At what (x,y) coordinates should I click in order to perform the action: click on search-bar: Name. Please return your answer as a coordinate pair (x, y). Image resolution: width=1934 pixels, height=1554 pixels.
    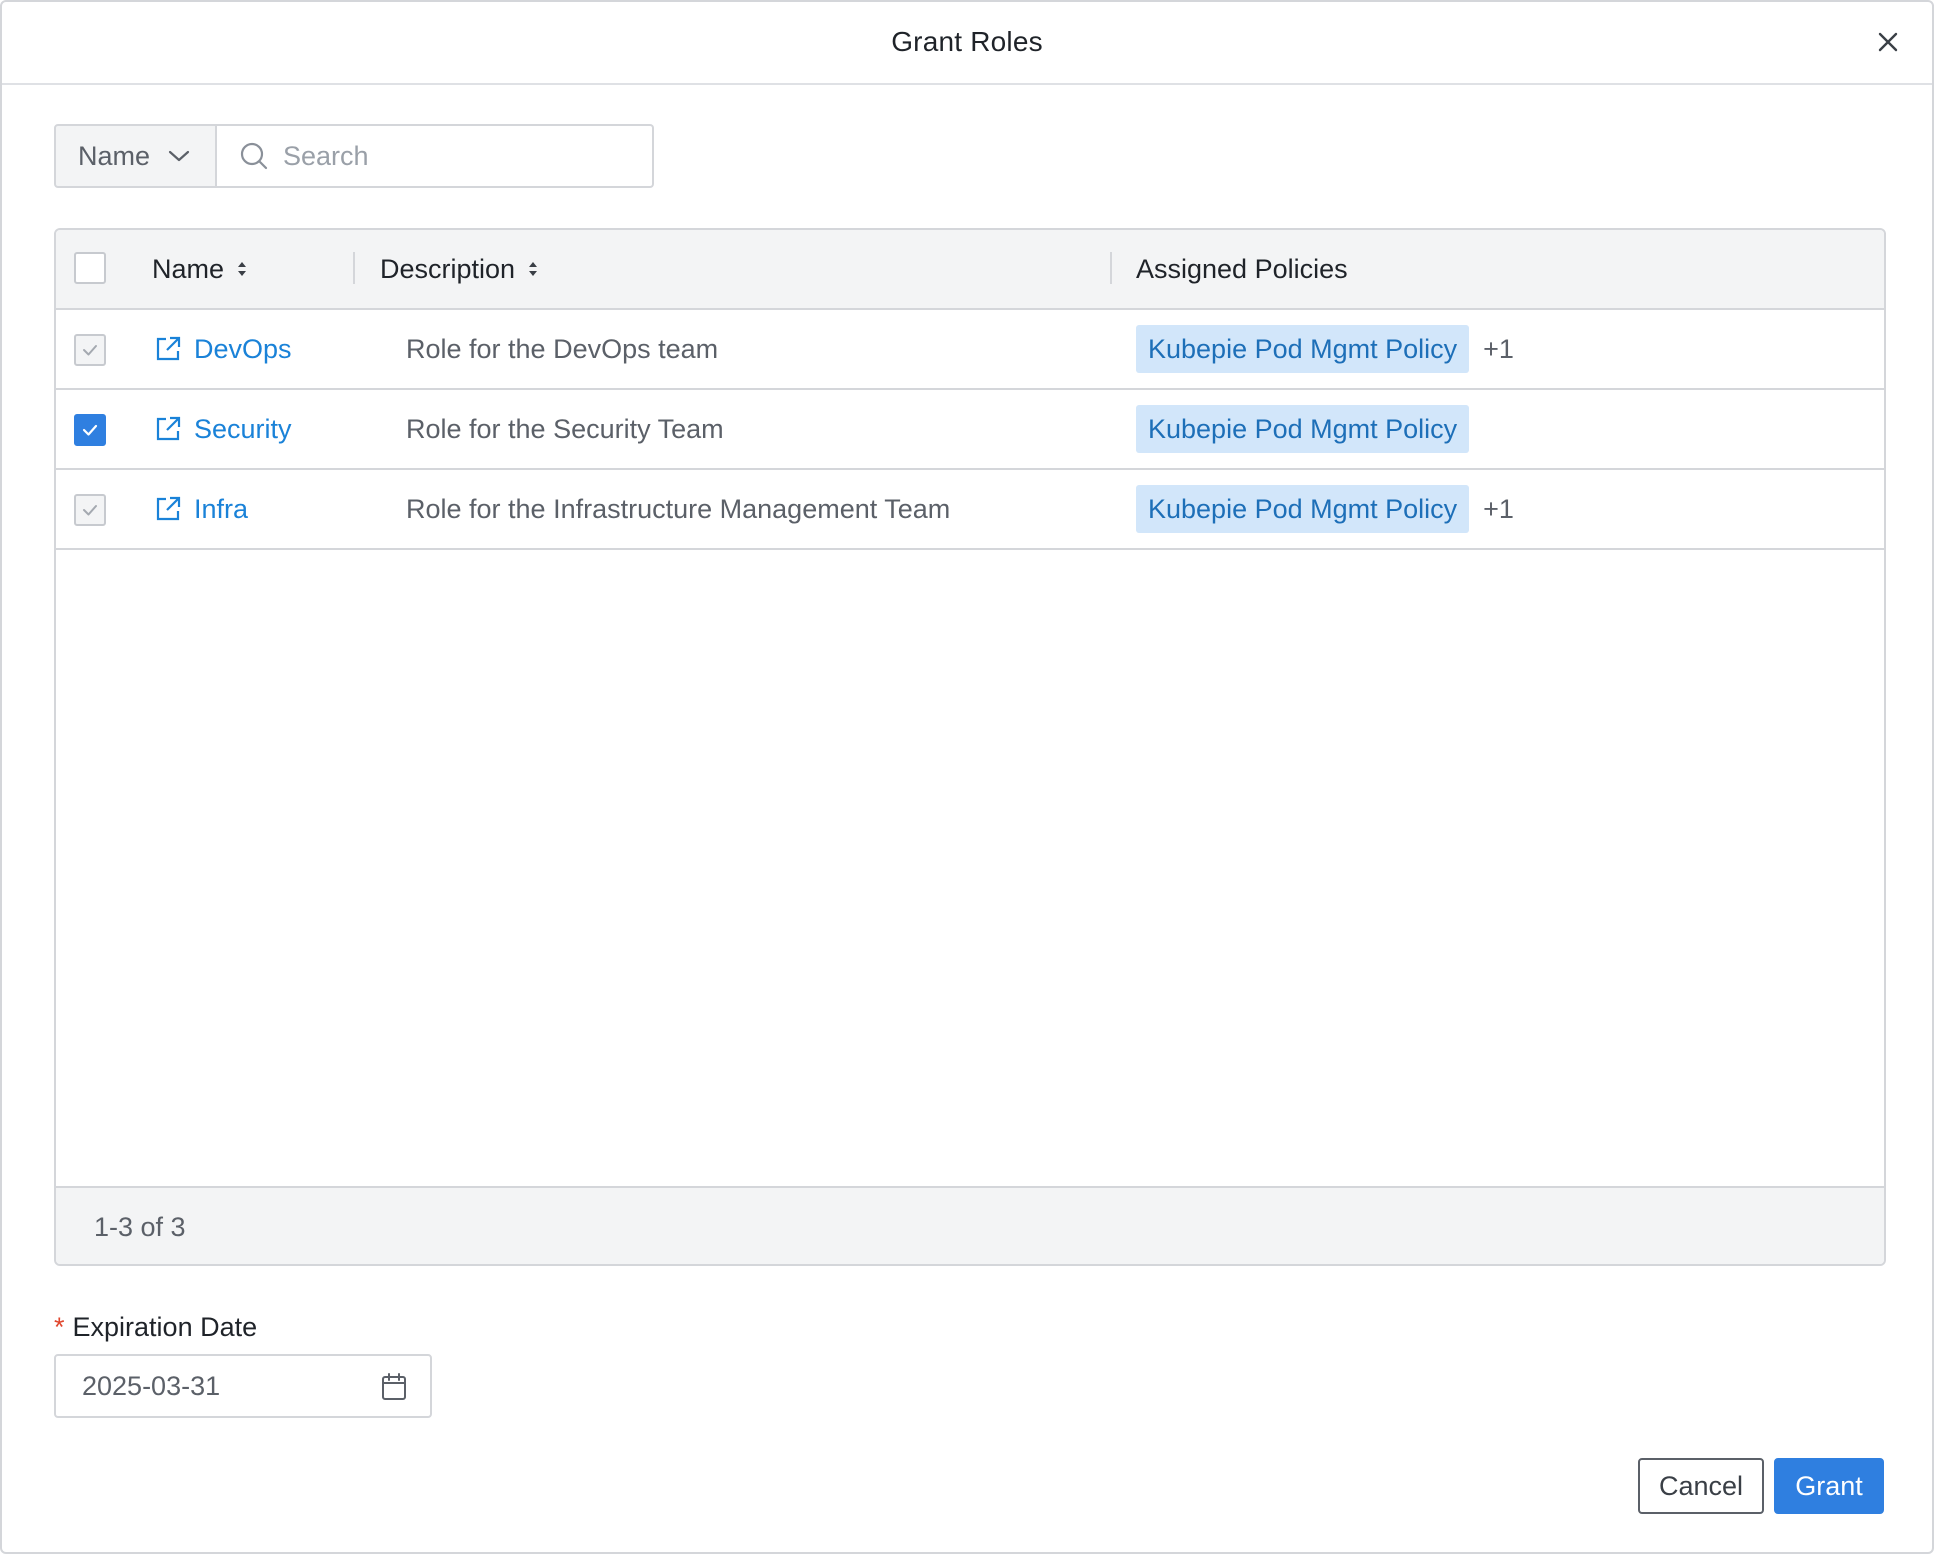
    Looking at the image, I should click on (354, 156).